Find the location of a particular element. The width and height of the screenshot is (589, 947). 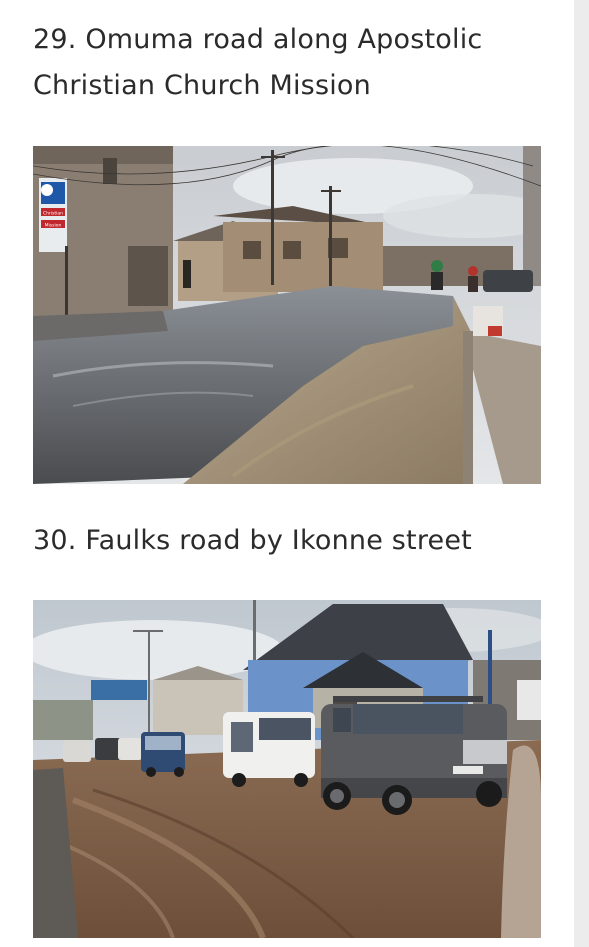

sign-text-2: Mission is located at coordinates (53, 226).